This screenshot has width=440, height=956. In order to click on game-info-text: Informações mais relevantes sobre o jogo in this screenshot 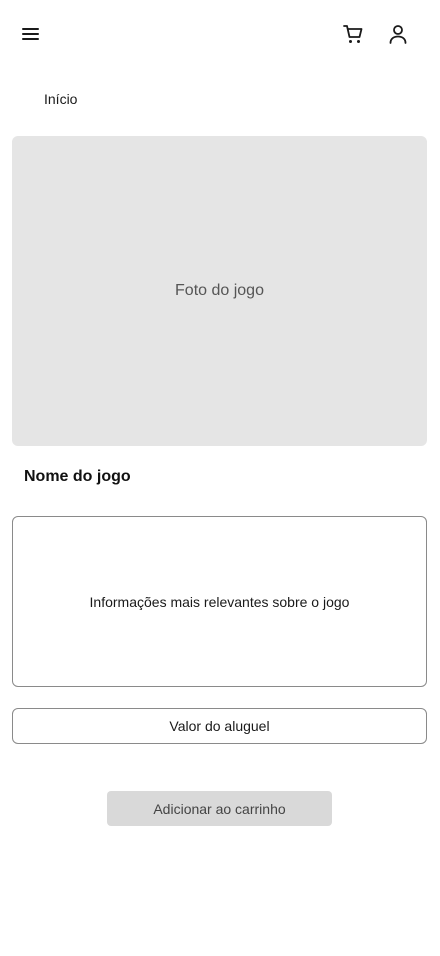, I will do `click(219, 601)`.